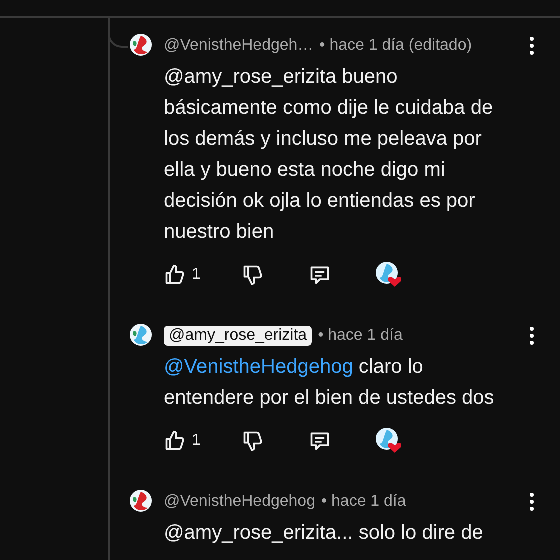  What do you see at coordinates (238, 336) in the screenshot?
I see `comment-author: @amy_rose_erizita` at bounding box center [238, 336].